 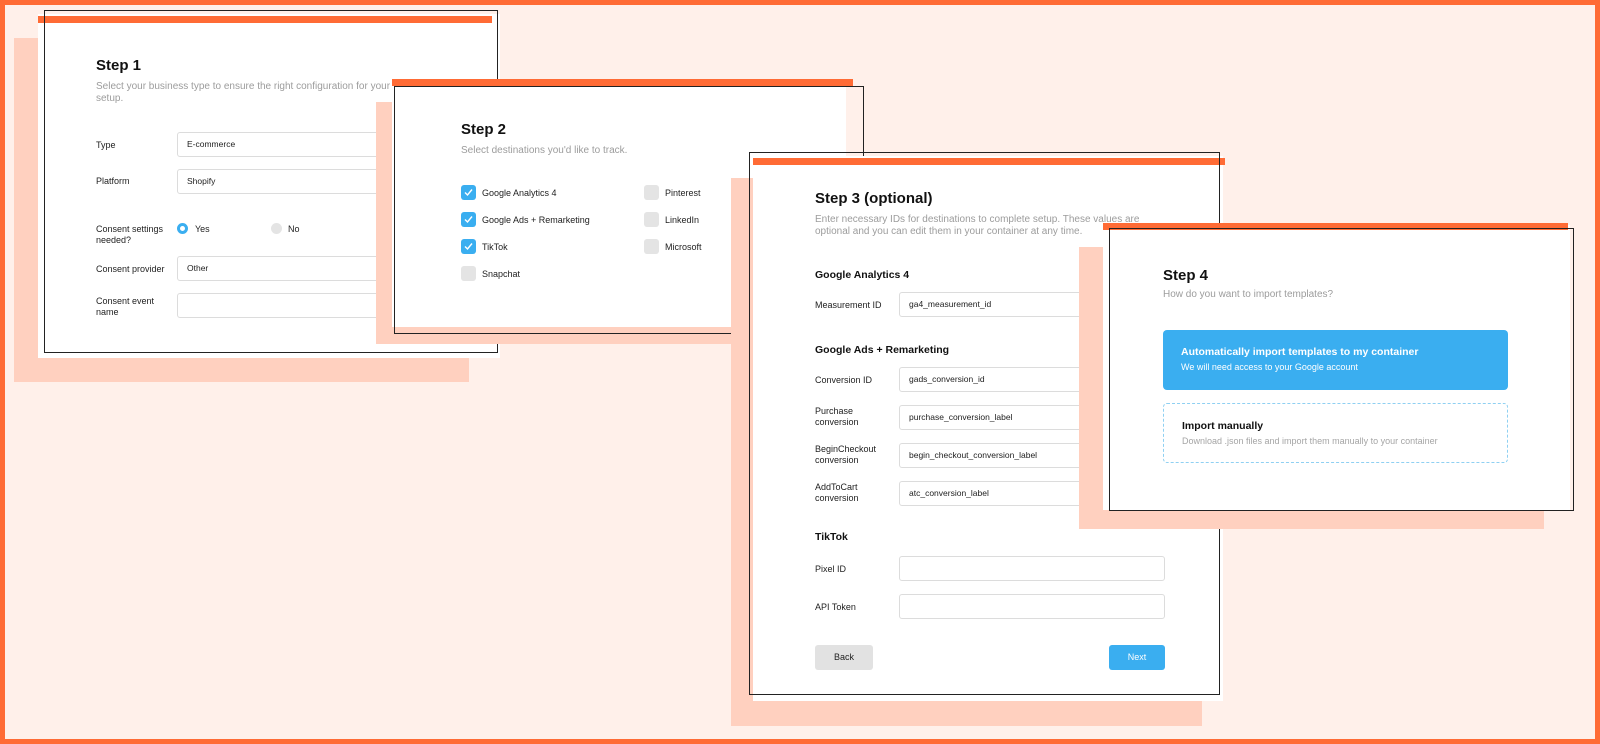 I want to click on step4-outline, so click(x=1341, y=369).